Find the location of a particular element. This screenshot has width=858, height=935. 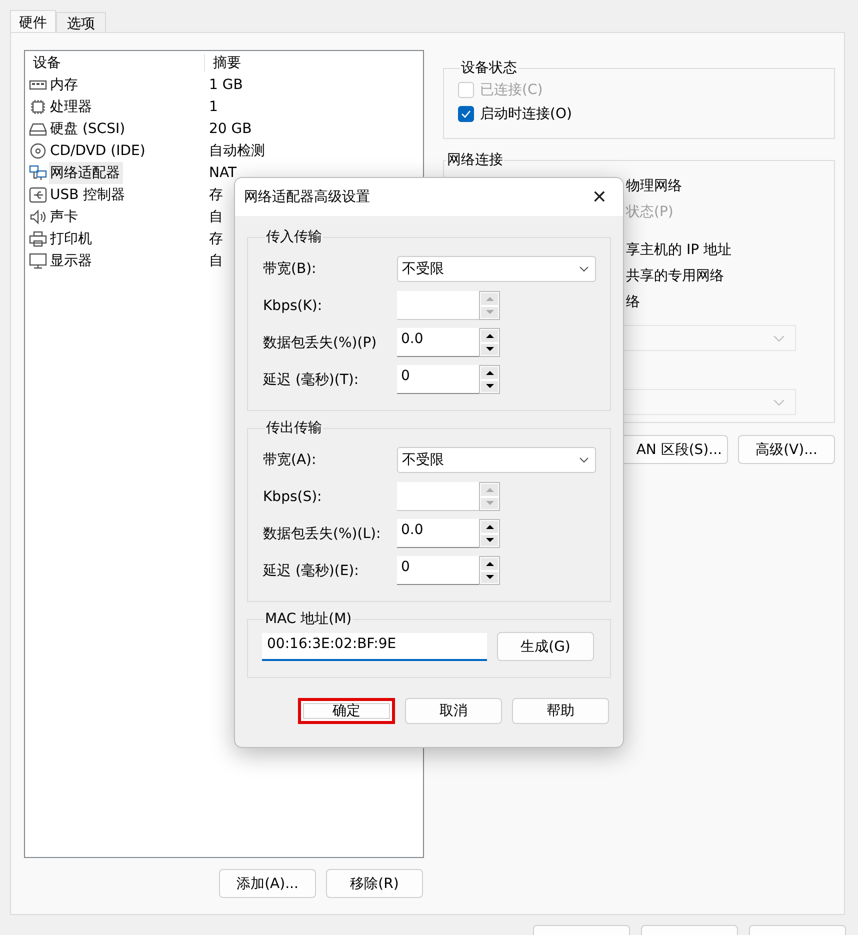

field-label: Kbps(K): is located at coordinates (293, 306).